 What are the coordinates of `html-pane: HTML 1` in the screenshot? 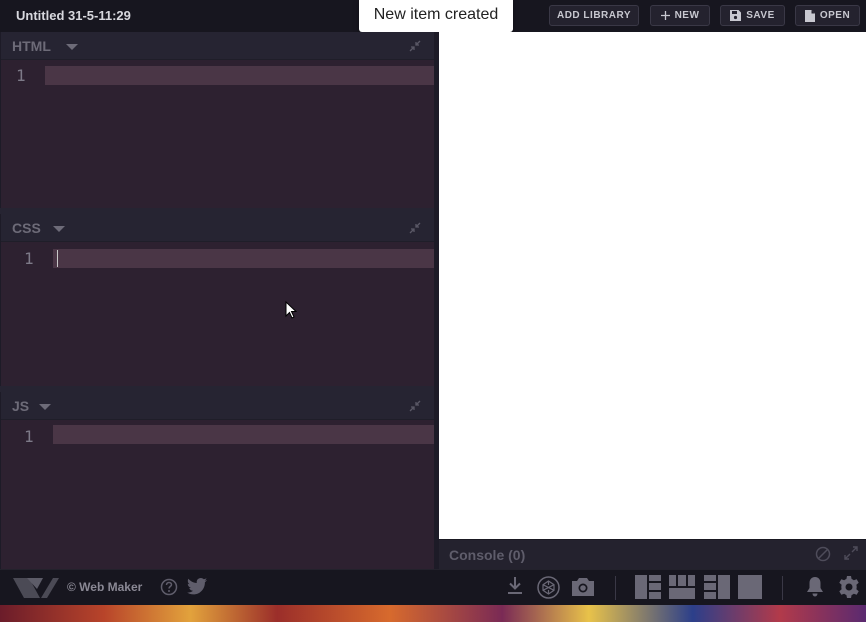 It's located at (217, 120).